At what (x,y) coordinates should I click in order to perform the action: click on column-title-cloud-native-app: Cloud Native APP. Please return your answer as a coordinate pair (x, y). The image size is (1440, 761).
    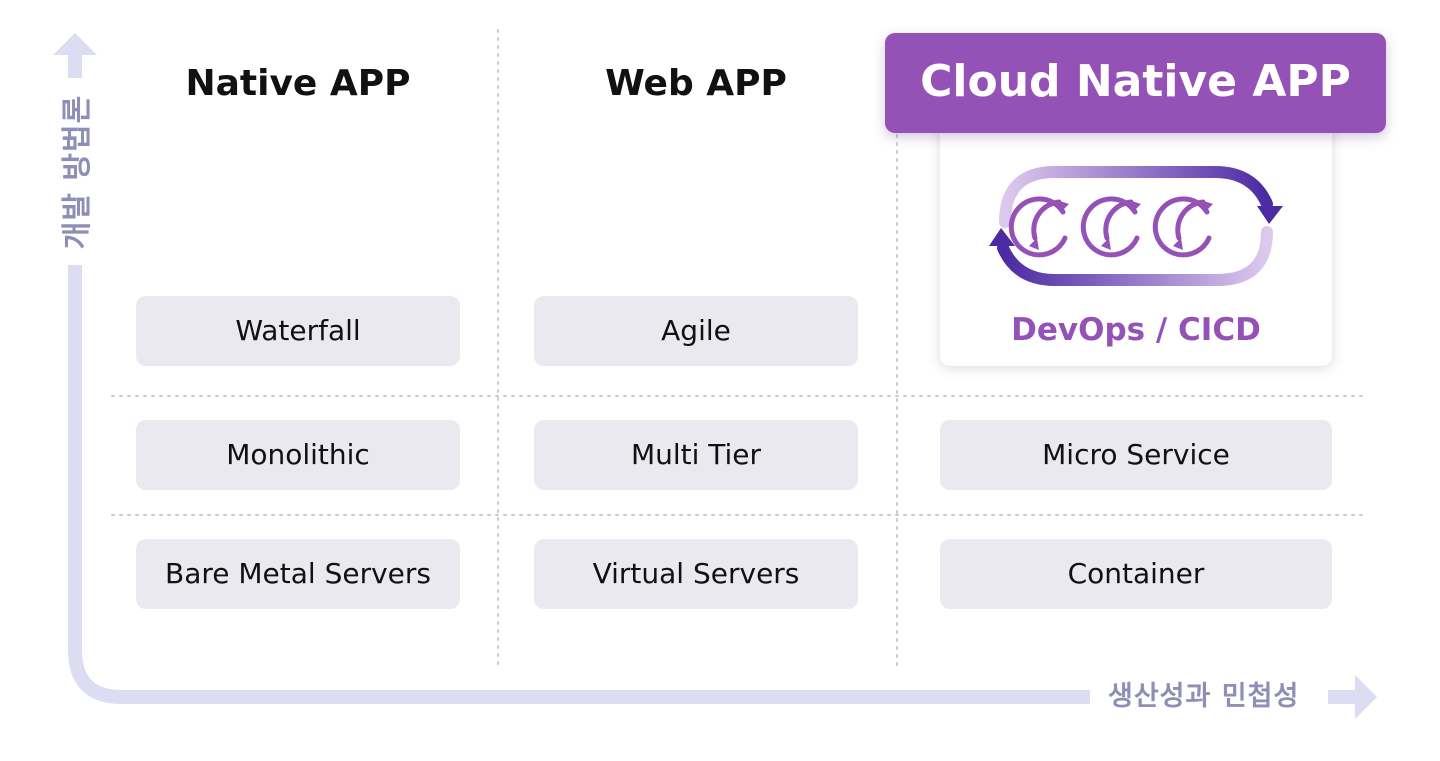
    Looking at the image, I should click on (1135, 83).